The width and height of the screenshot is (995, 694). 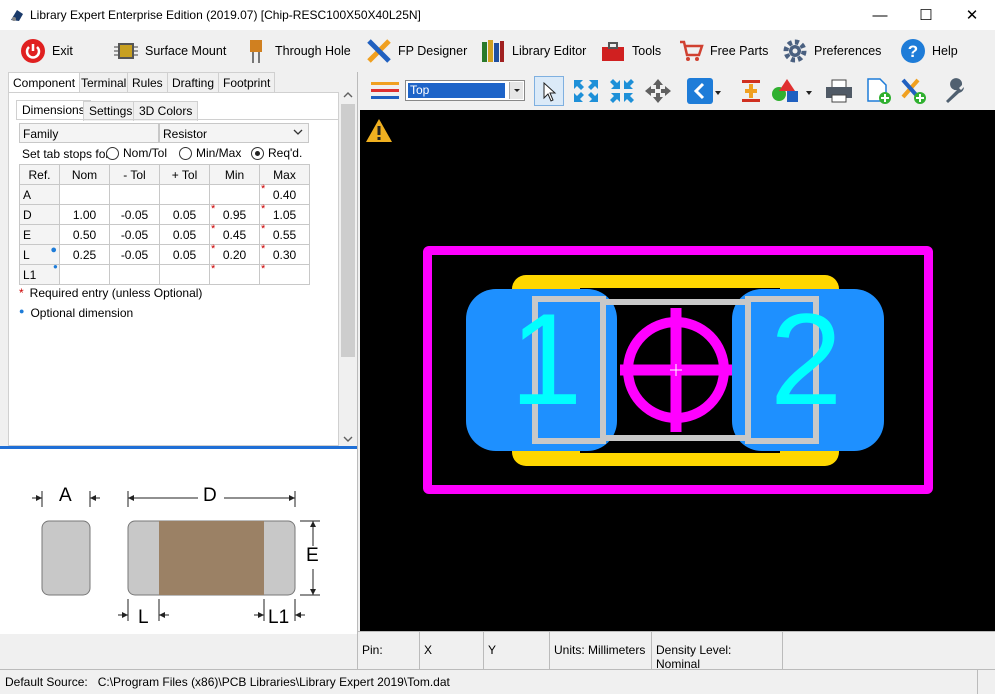 I want to click on min-cell: * 0.45, so click(x=234, y=234).